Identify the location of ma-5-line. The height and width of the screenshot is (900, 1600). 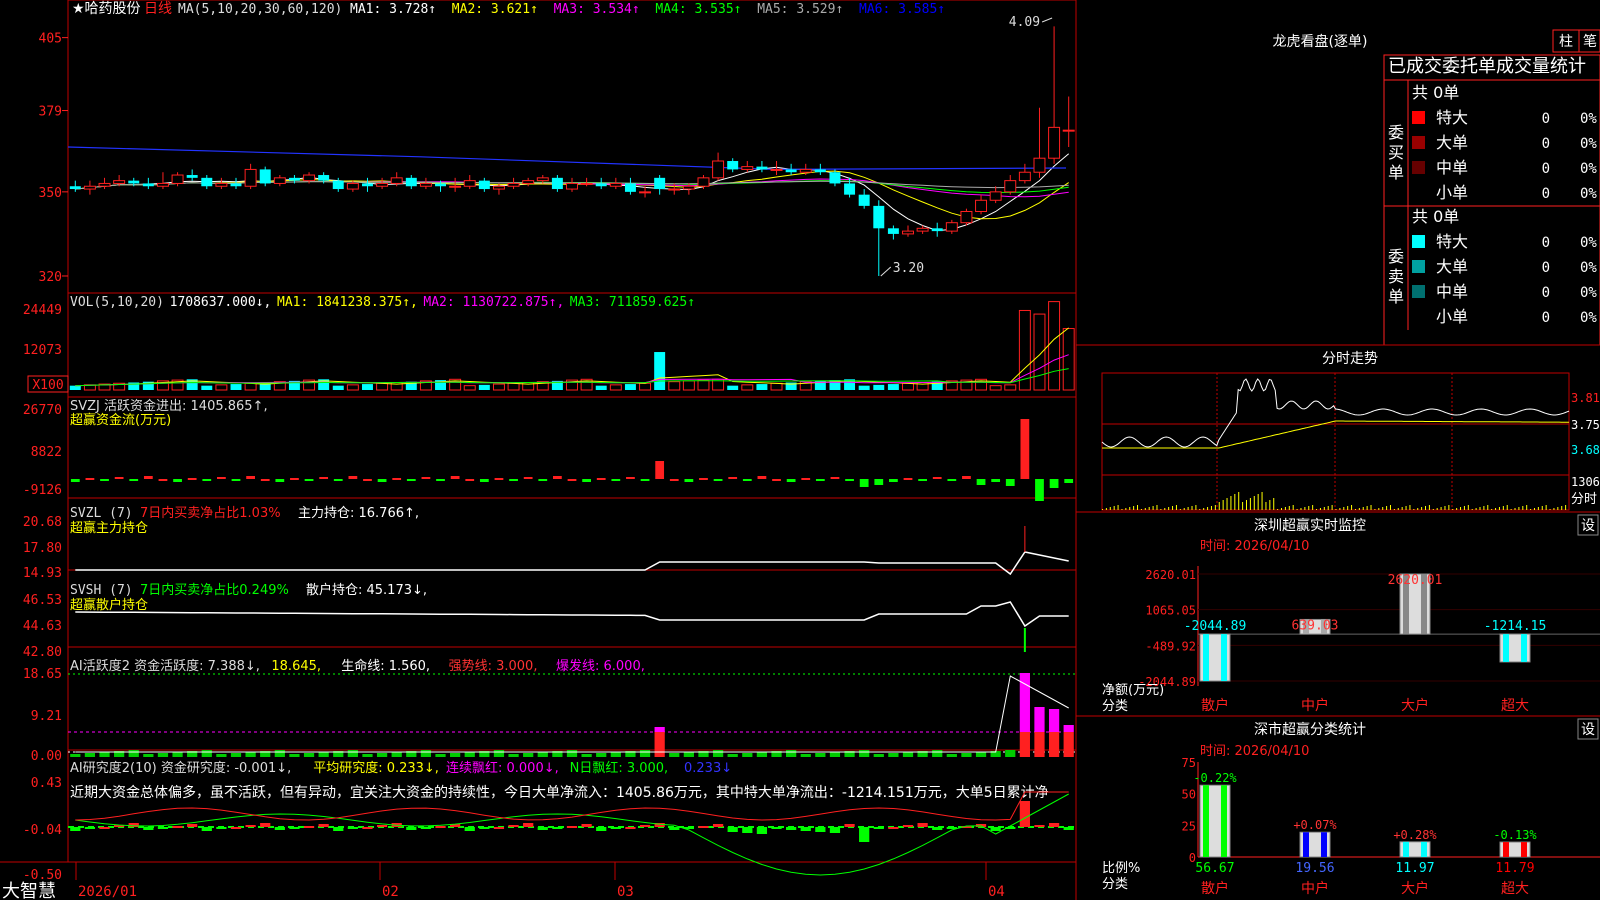
(572, 192).